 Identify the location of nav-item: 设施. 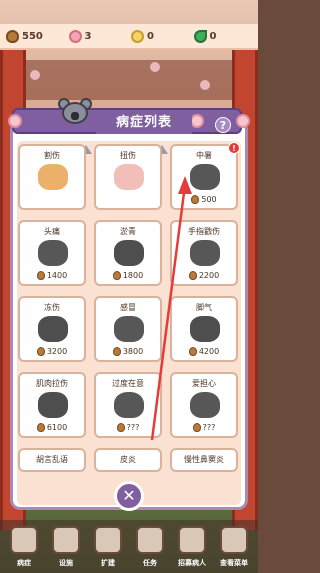
(66, 546).